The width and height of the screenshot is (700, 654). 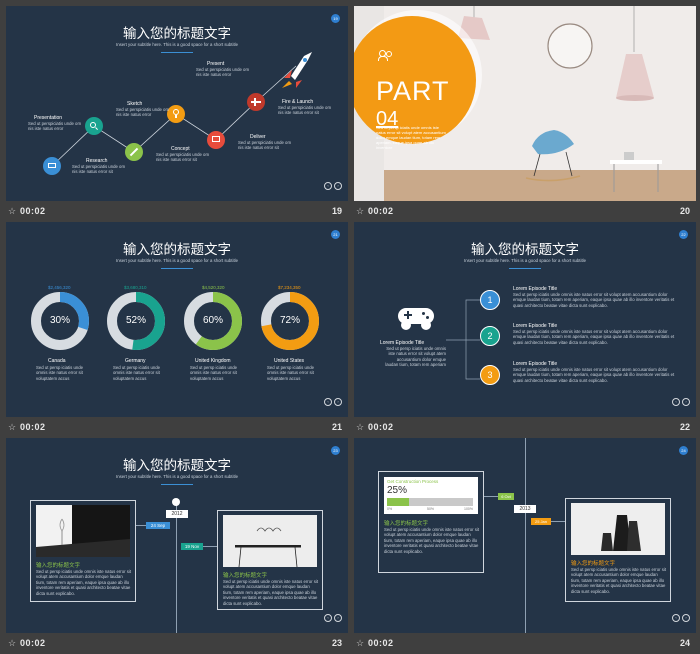 I want to click on donut-percent: 60%, so click(x=212, y=320).